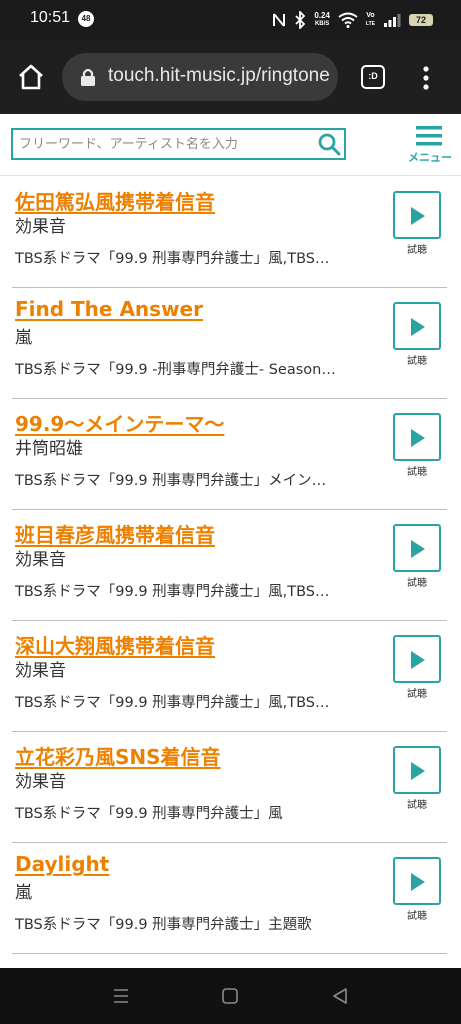  What do you see at coordinates (370, 20) in the screenshot?
I see `volte-indicator: Vo LTE` at bounding box center [370, 20].